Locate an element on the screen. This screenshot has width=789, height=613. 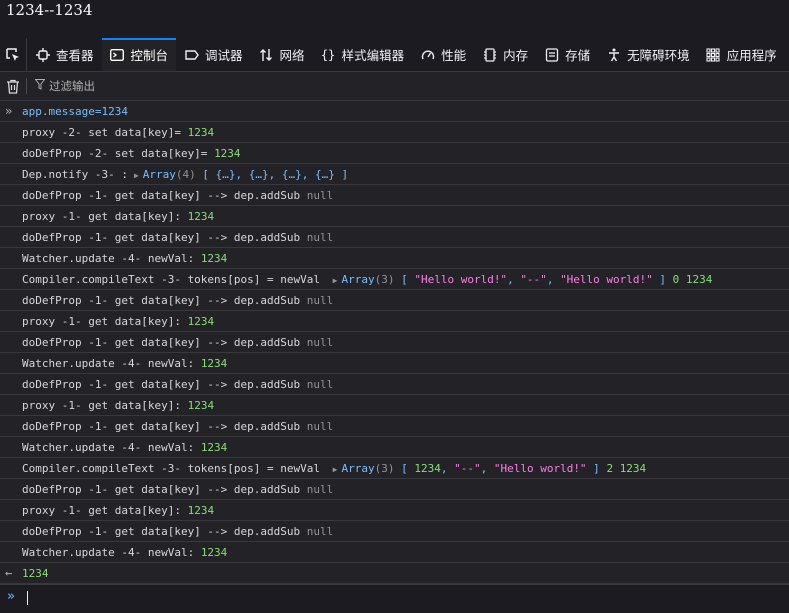
array-number: 1234 is located at coordinates (427, 468).